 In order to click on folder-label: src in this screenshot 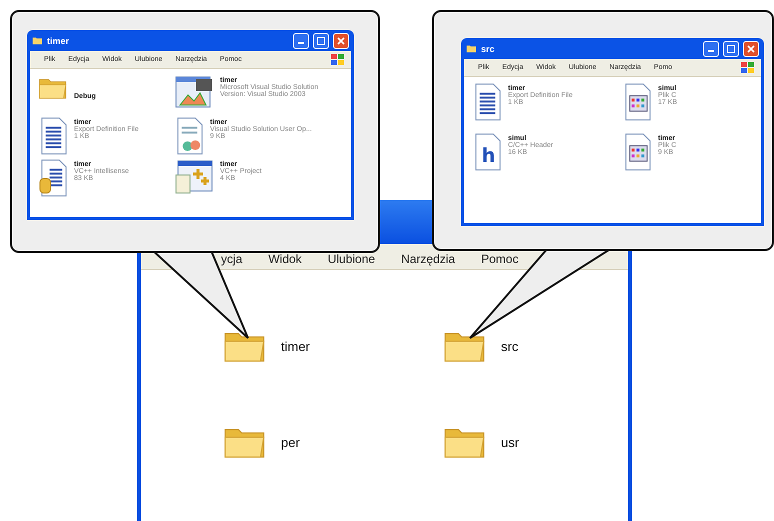, I will do `click(509, 346)`.